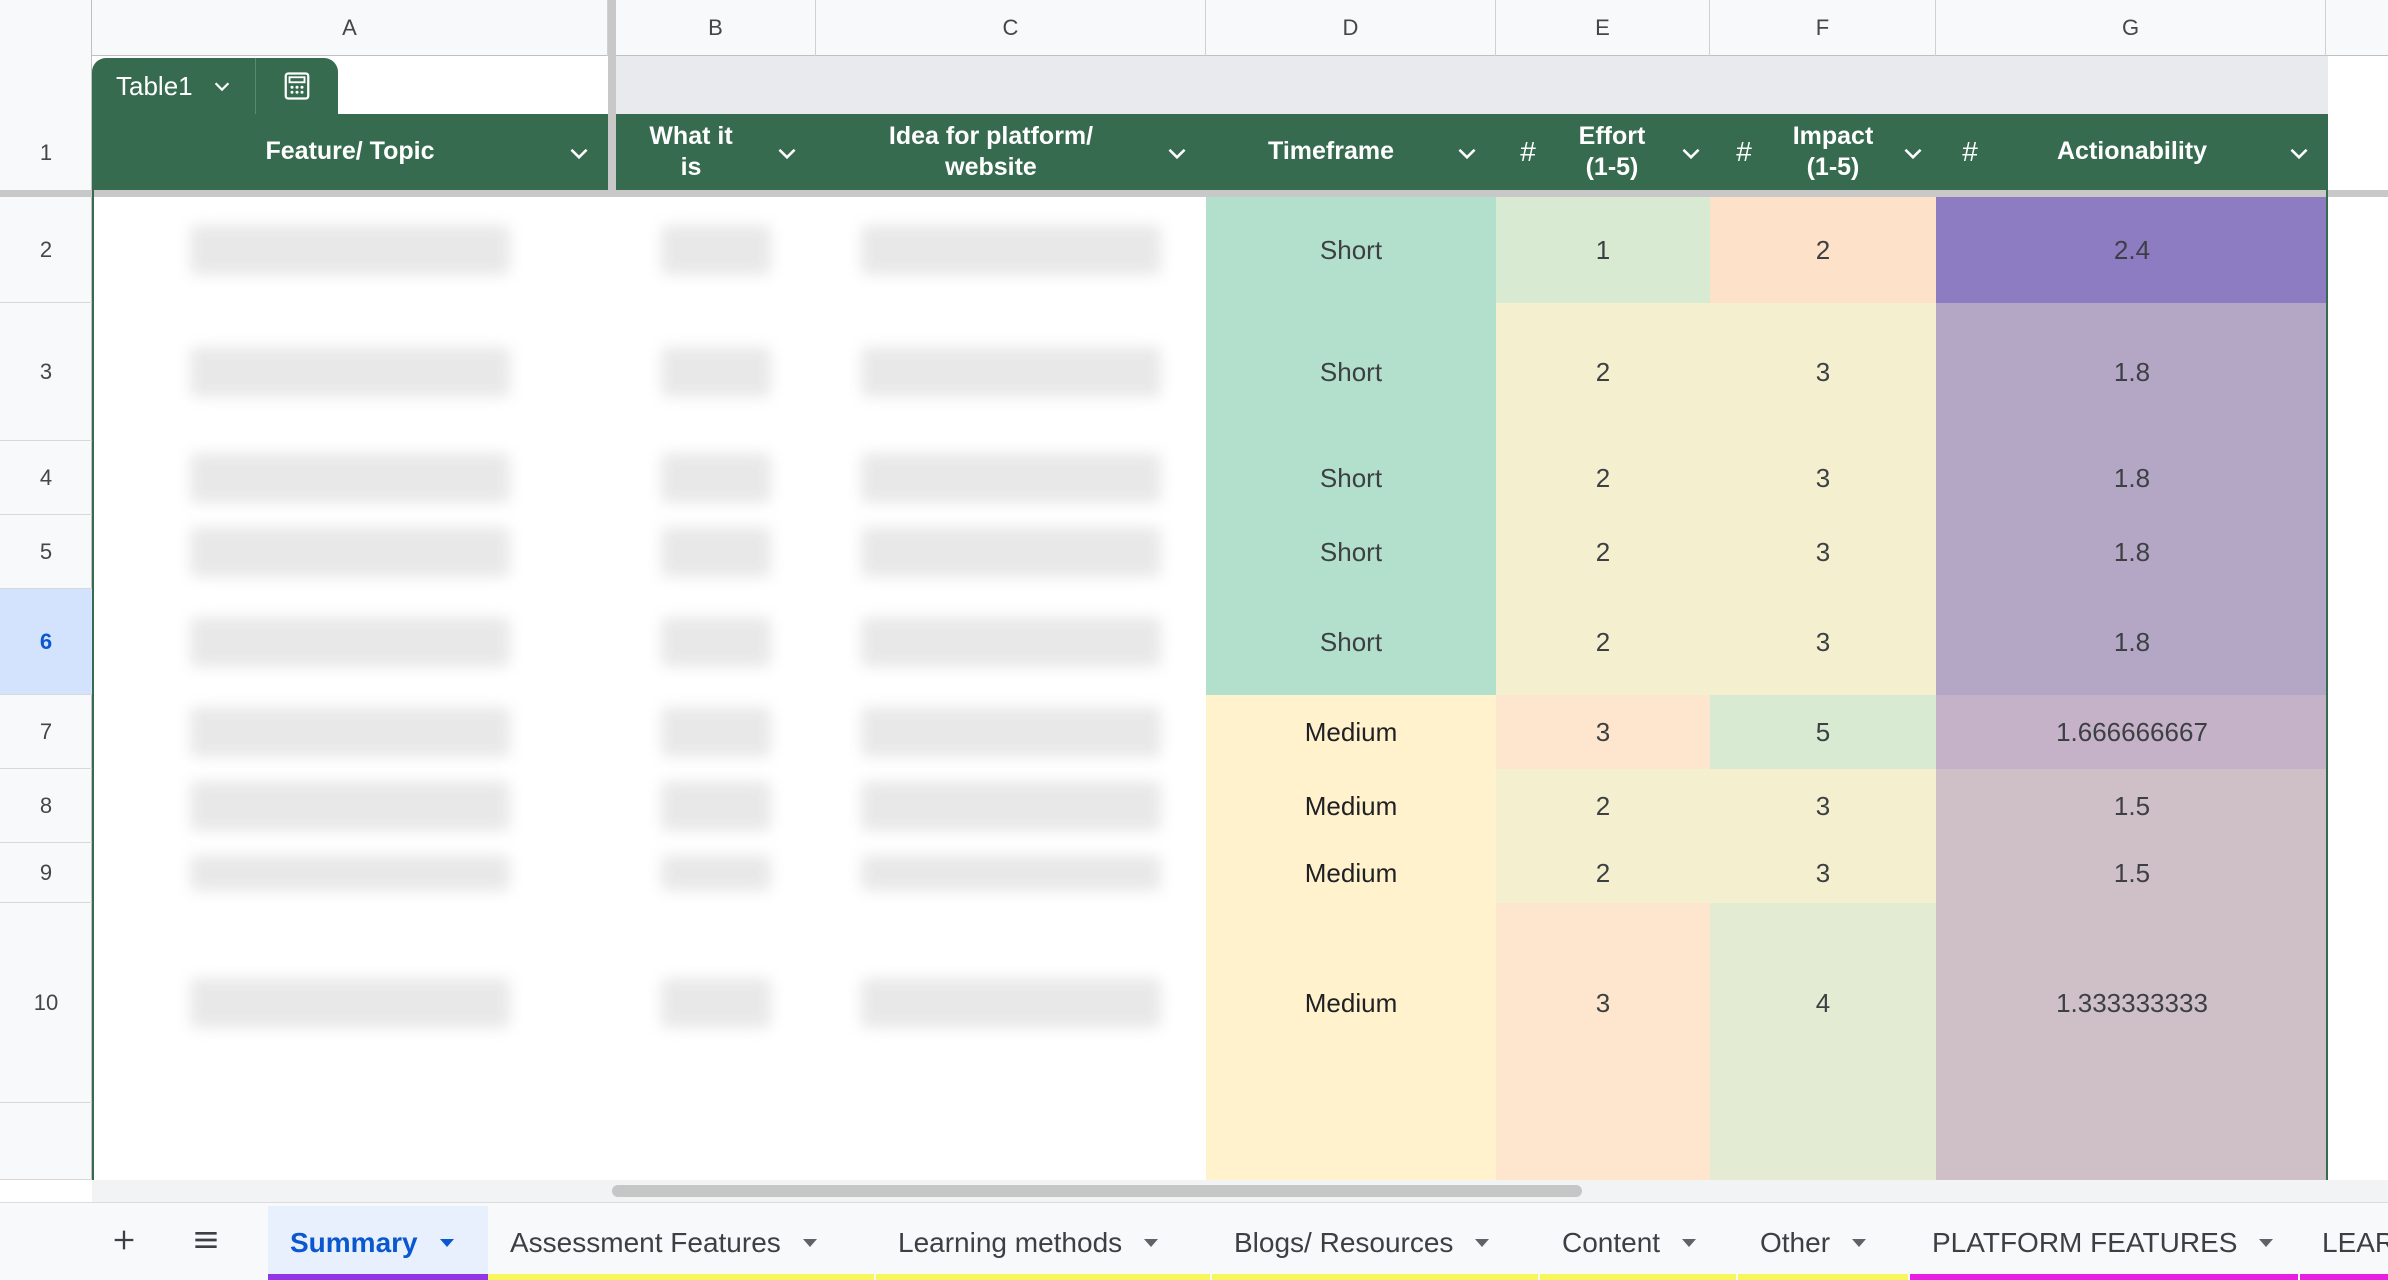 The image size is (2388, 1280). What do you see at coordinates (1351, 1141) in the screenshot?
I see `timeframe-cell` at bounding box center [1351, 1141].